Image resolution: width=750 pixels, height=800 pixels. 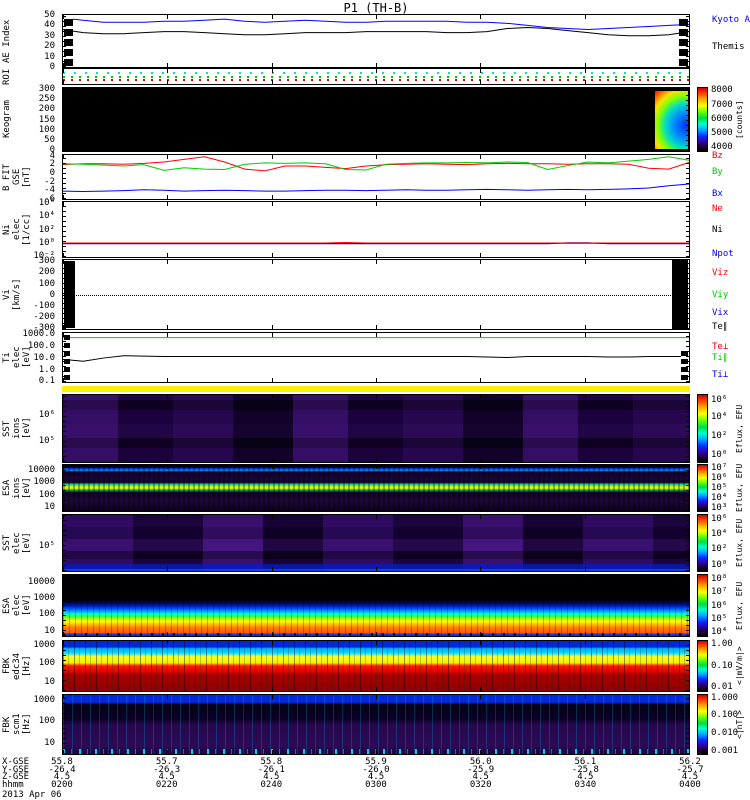 I want to click on tick-label: 1.0, so click(x=46, y=369).